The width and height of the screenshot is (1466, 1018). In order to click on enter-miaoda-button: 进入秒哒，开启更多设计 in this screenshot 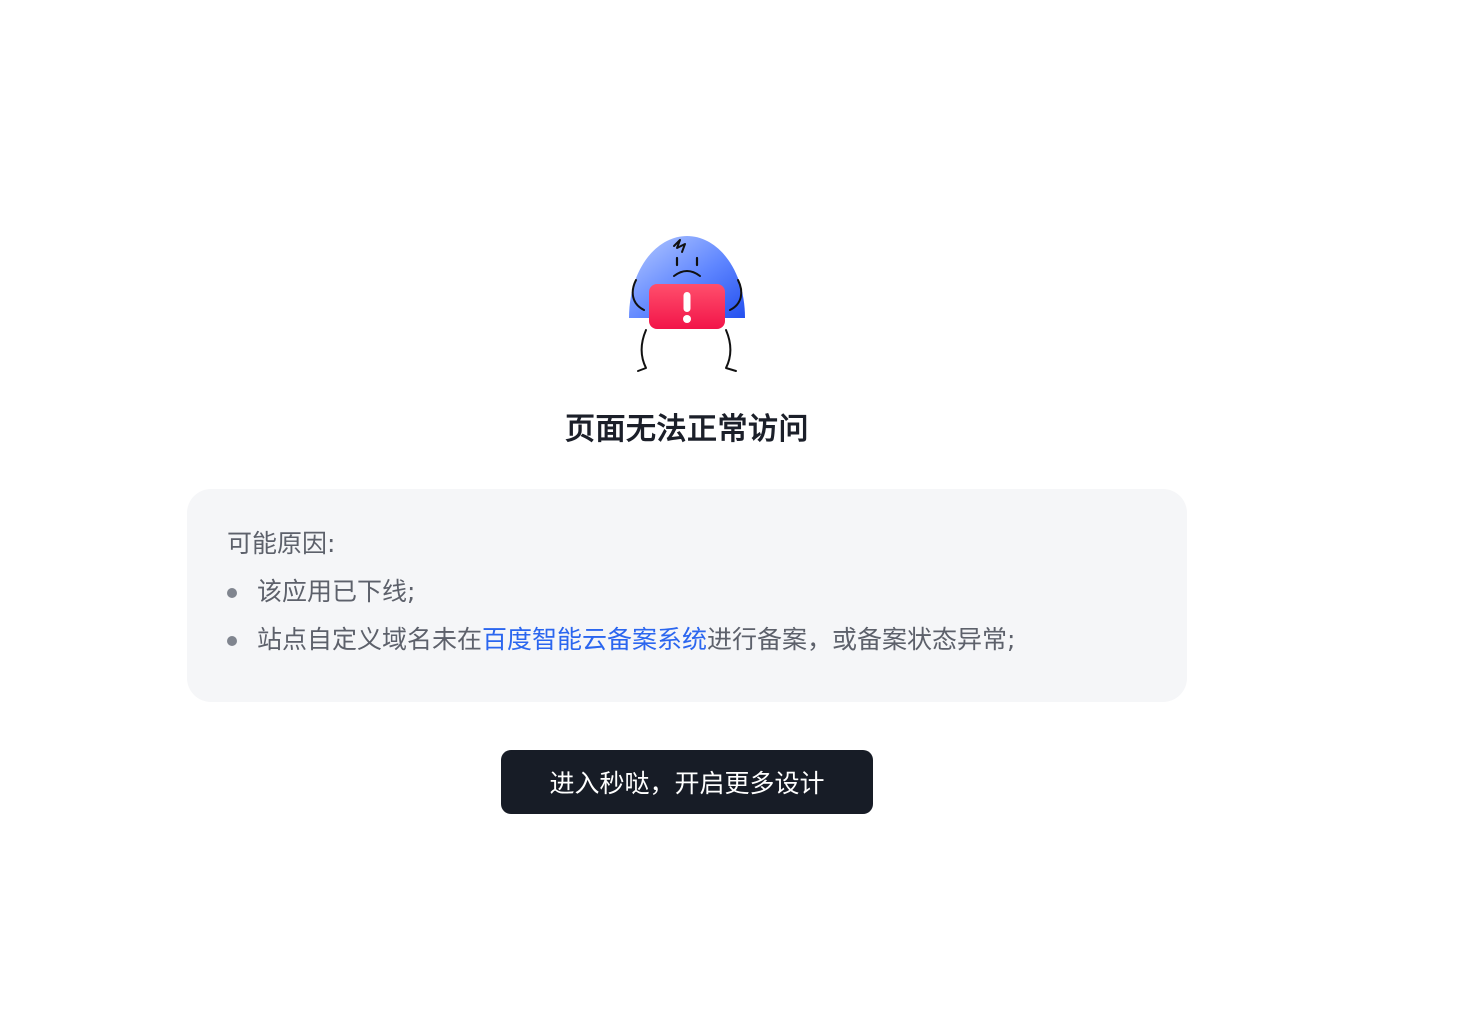, I will do `click(687, 782)`.